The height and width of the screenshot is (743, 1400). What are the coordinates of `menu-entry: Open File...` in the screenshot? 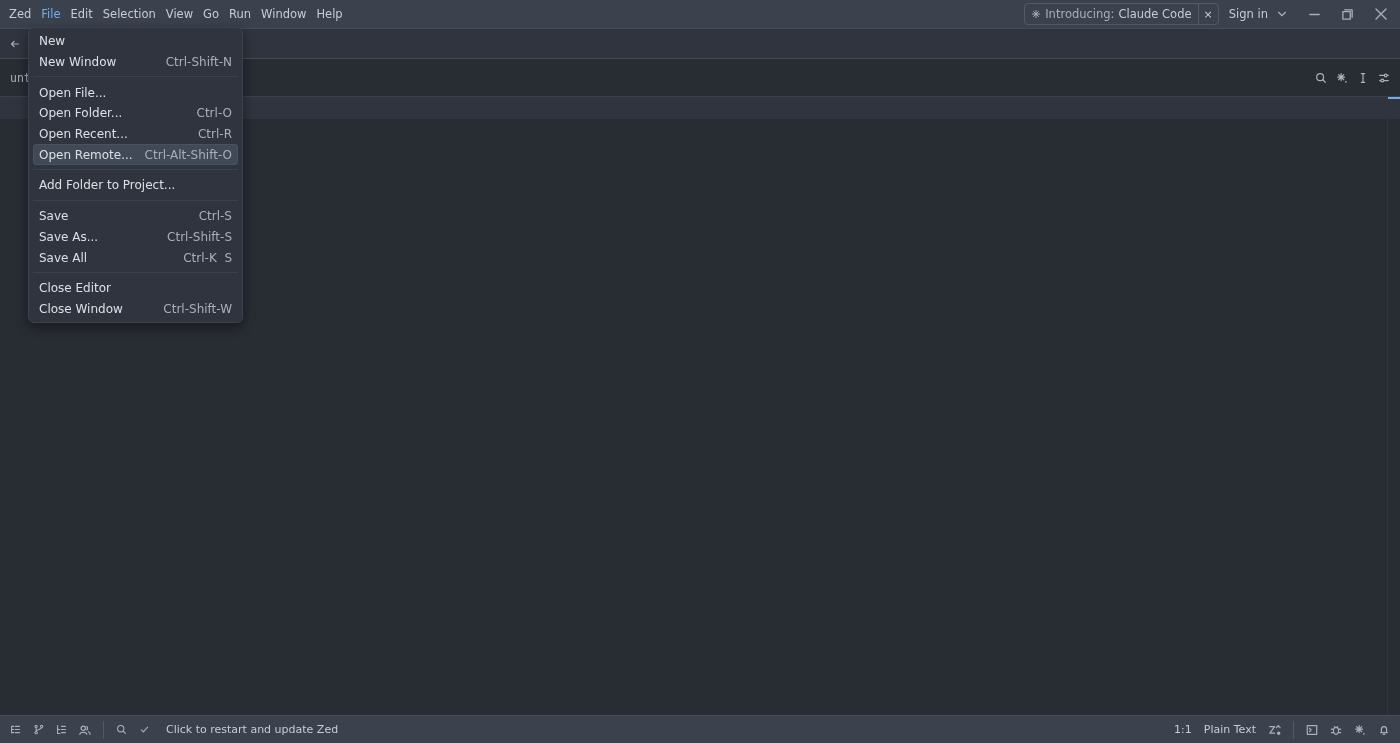 It's located at (135, 93).